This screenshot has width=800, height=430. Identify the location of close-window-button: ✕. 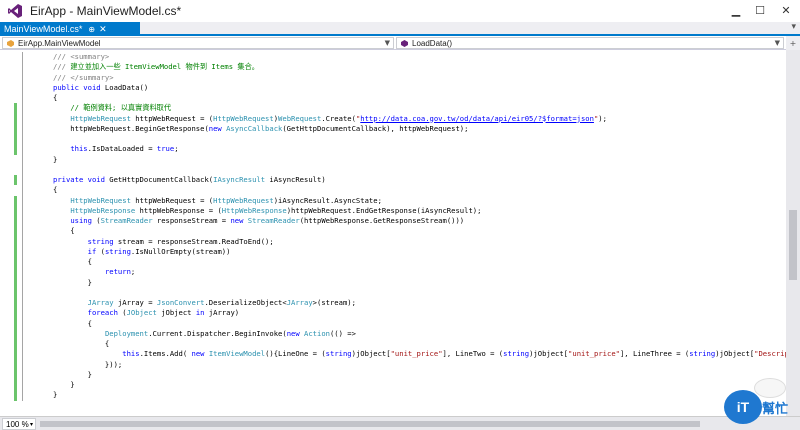
(786, 10).